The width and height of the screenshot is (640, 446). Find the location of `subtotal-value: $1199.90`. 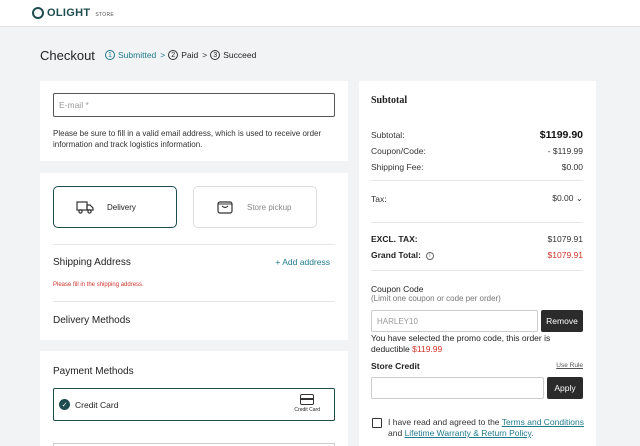

subtotal-value: $1199.90 is located at coordinates (561, 135).